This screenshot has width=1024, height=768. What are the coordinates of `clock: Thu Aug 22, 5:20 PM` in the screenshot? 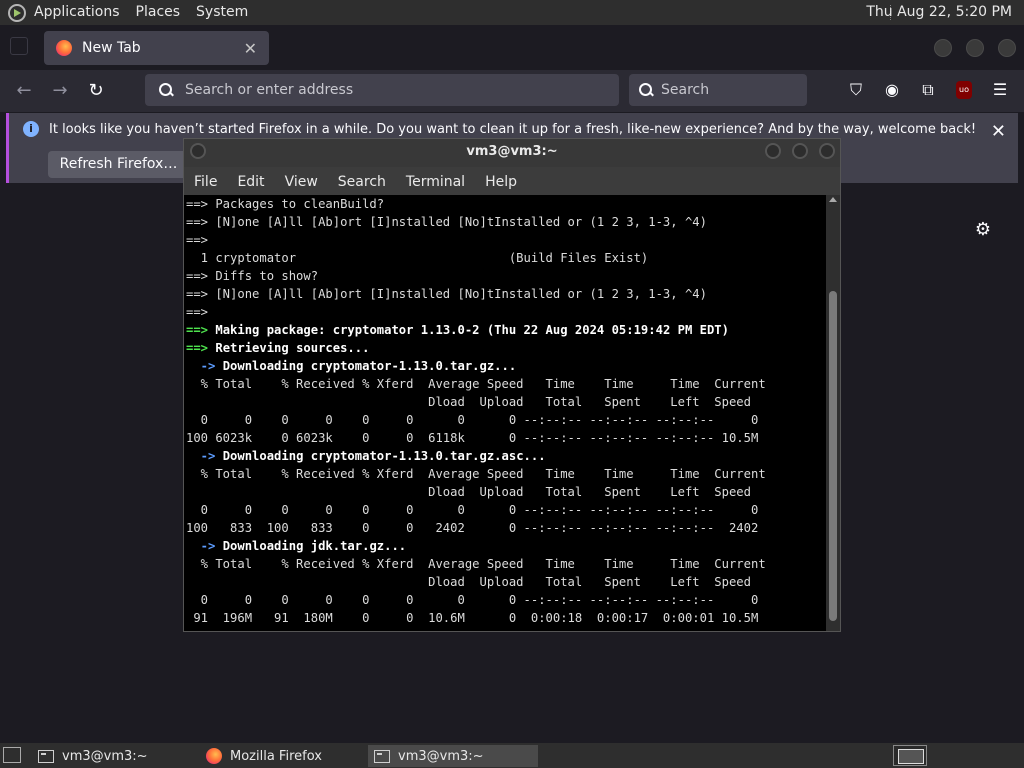 It's located at (939, 12).